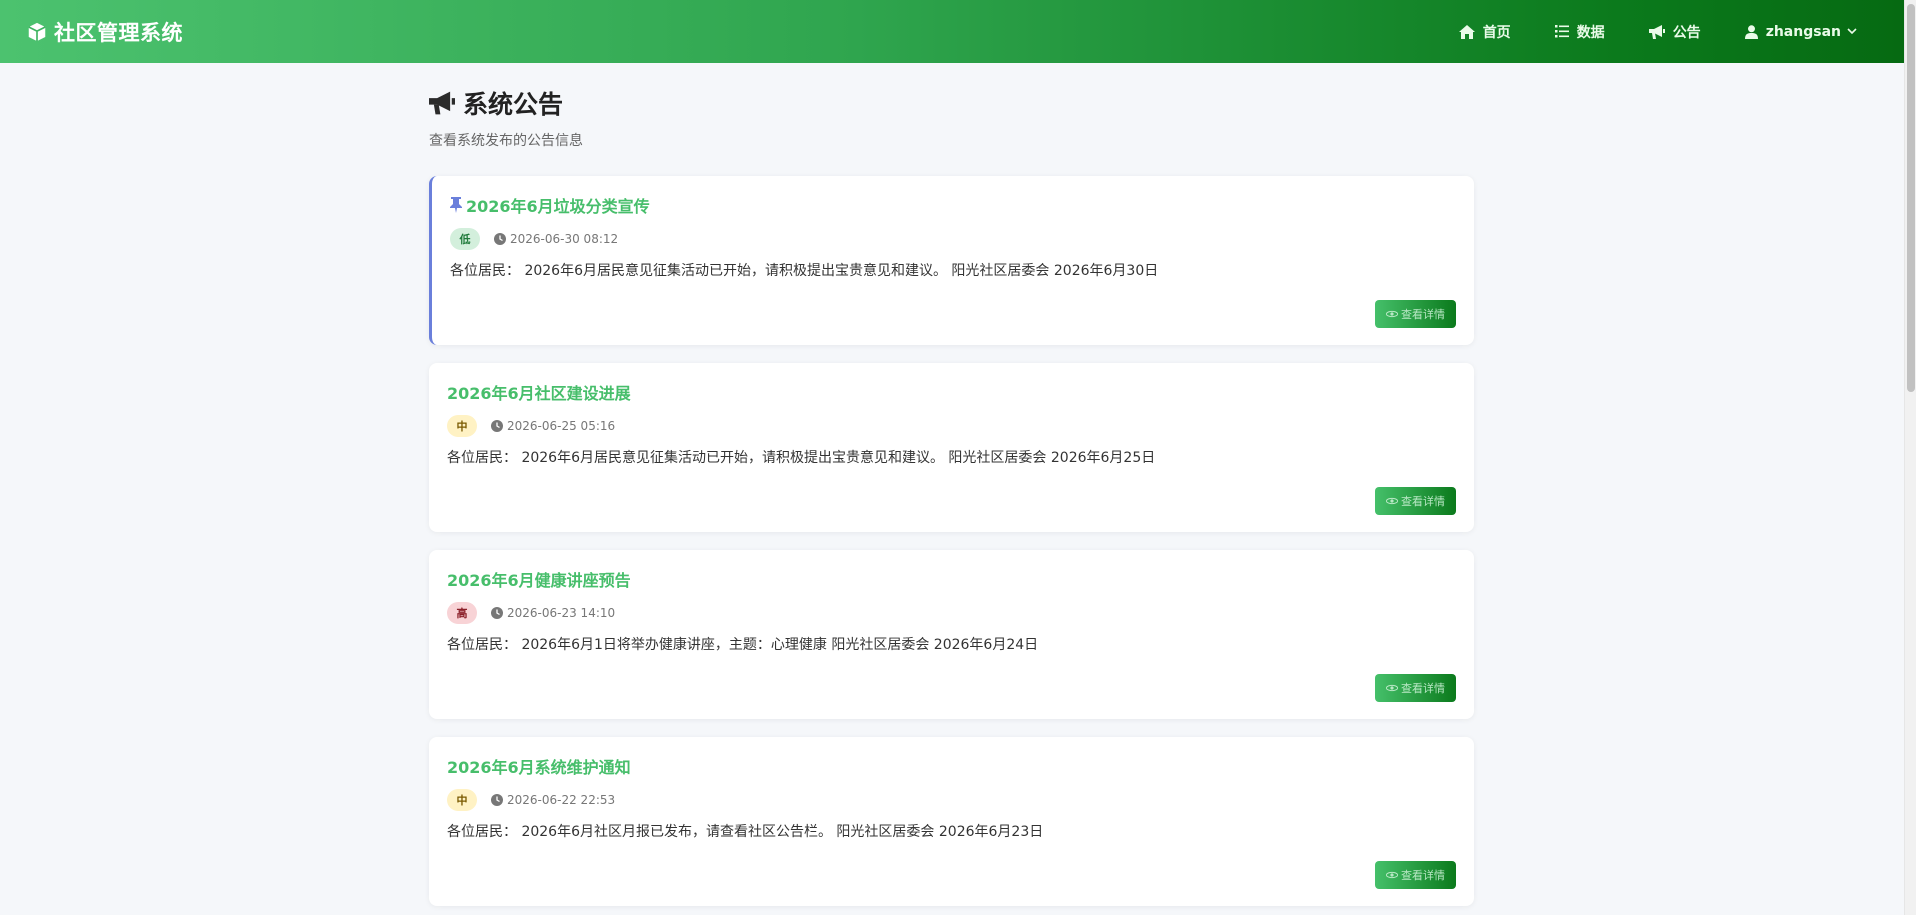 The width and height of the screenshot is (1916, 915). What do you see at coordinates (1911, 198) in the screenshot?
I see `scrollbar-thumb` at bounding box center [1911, 198].